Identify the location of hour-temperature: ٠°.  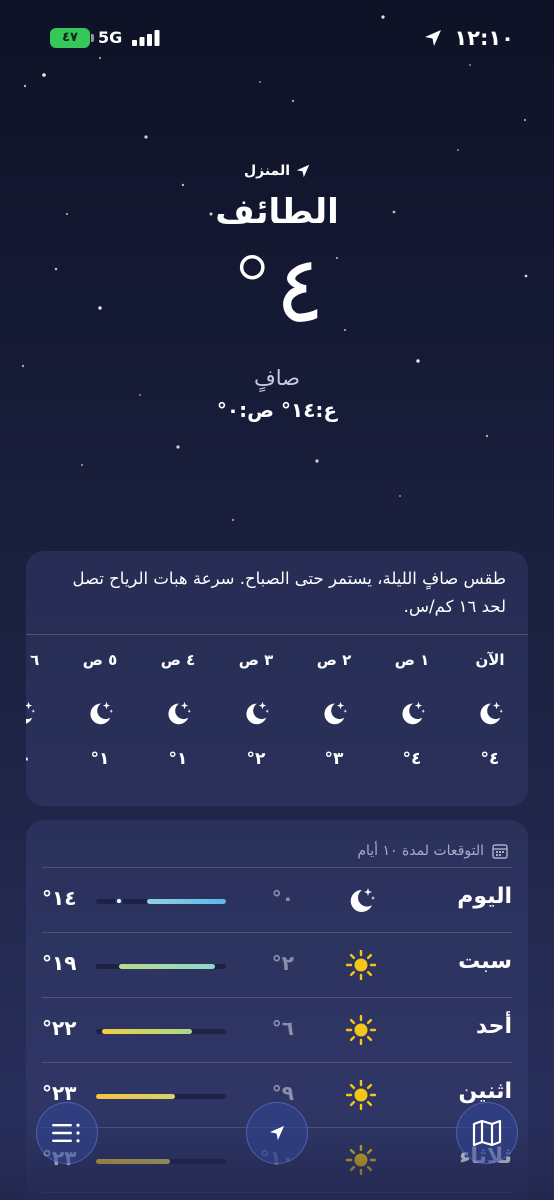
(29, 759).